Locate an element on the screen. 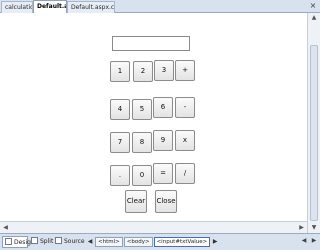  nav-right-icon: ▶ is located at coordinates (314, 241).